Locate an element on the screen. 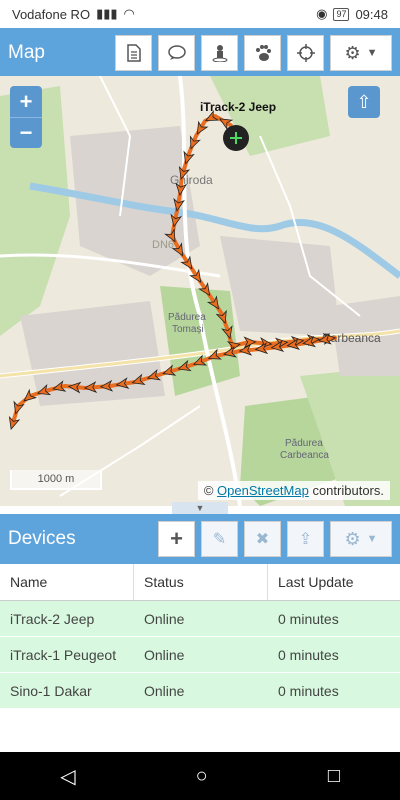 The image size is (400, 800). table-header: Name Status Last Update is located at coordinates (200, 582).